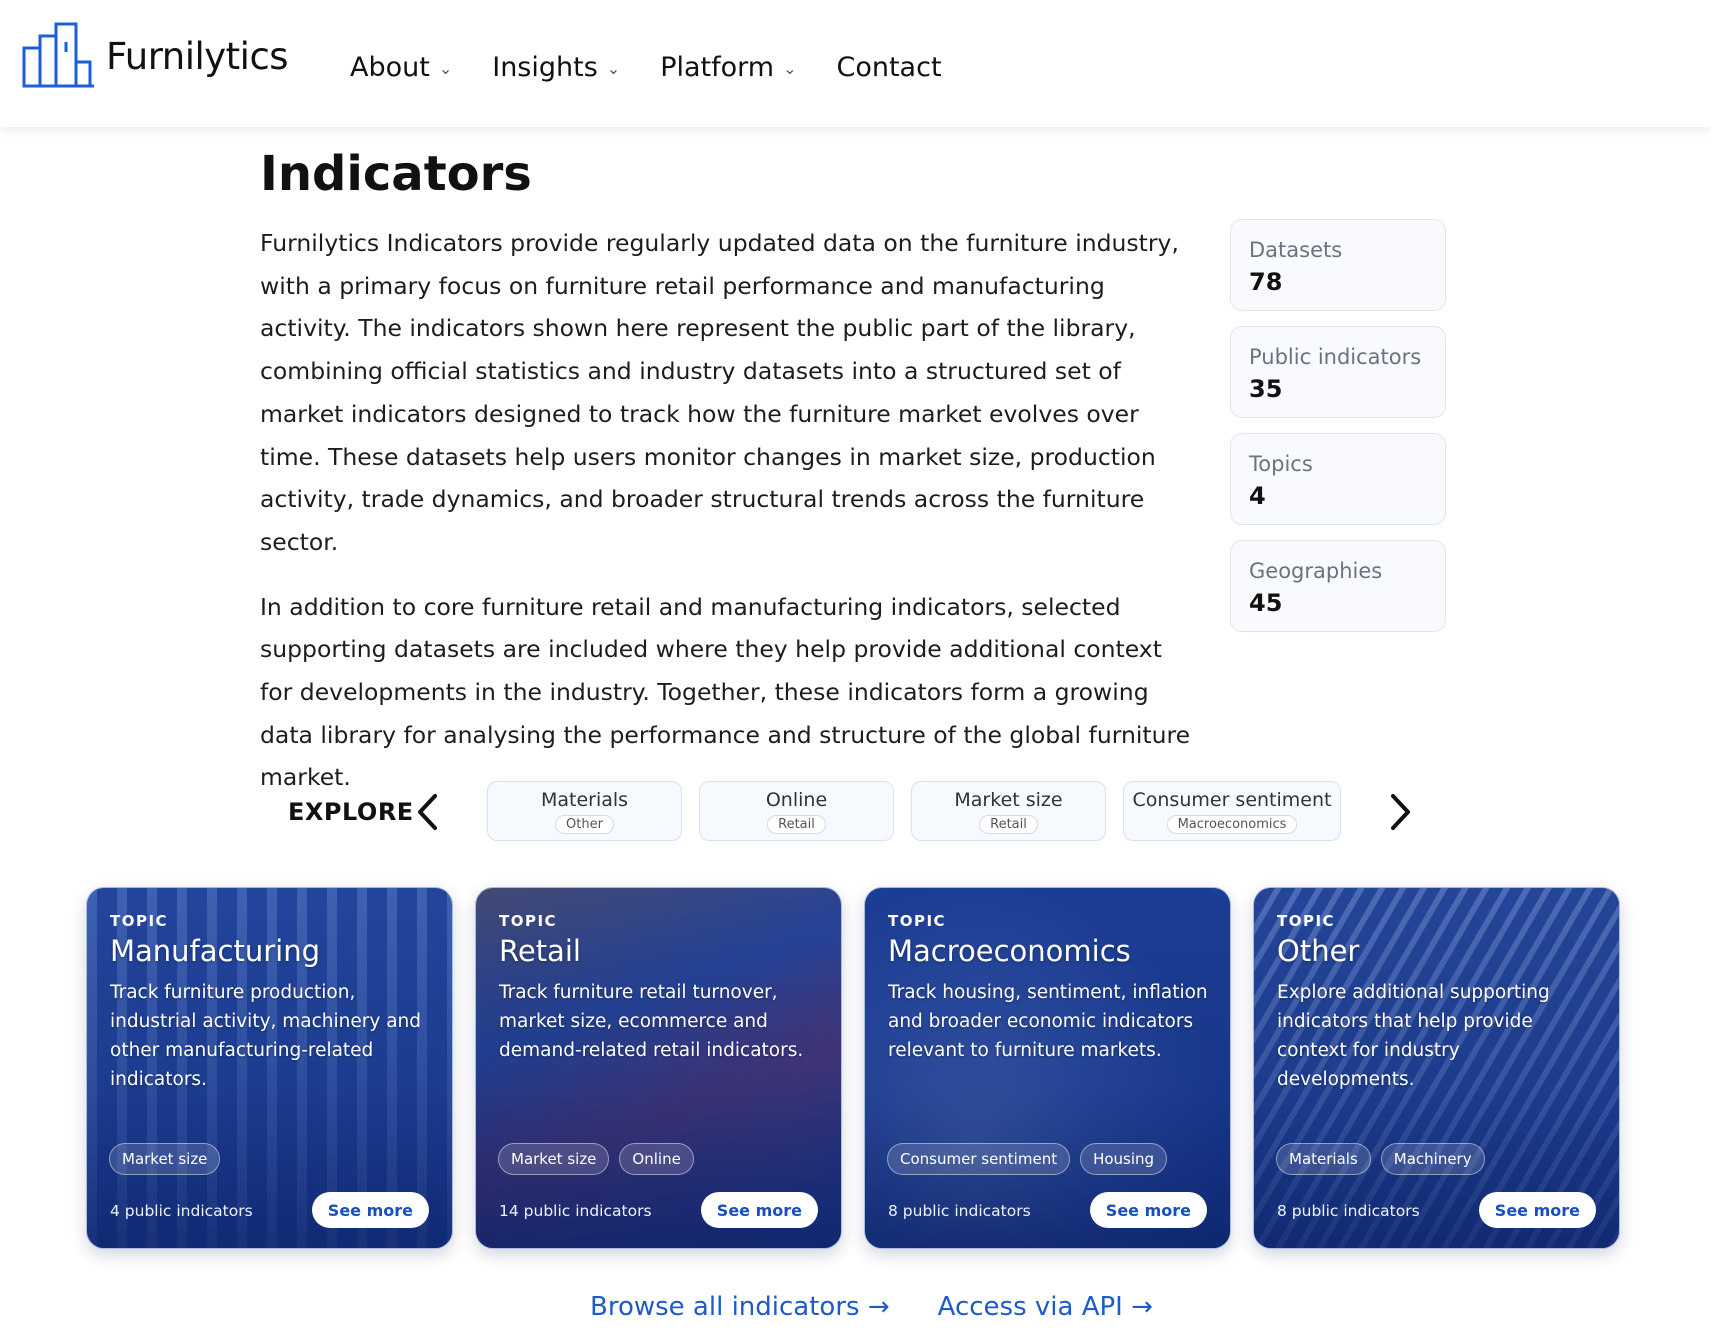  What do you see at coordinates (646, 67) in the screenshot?
I see `main-nav: About ⌄ Insights ⌄ Platform ⌄ Contact` at bounding box center [646, 67].